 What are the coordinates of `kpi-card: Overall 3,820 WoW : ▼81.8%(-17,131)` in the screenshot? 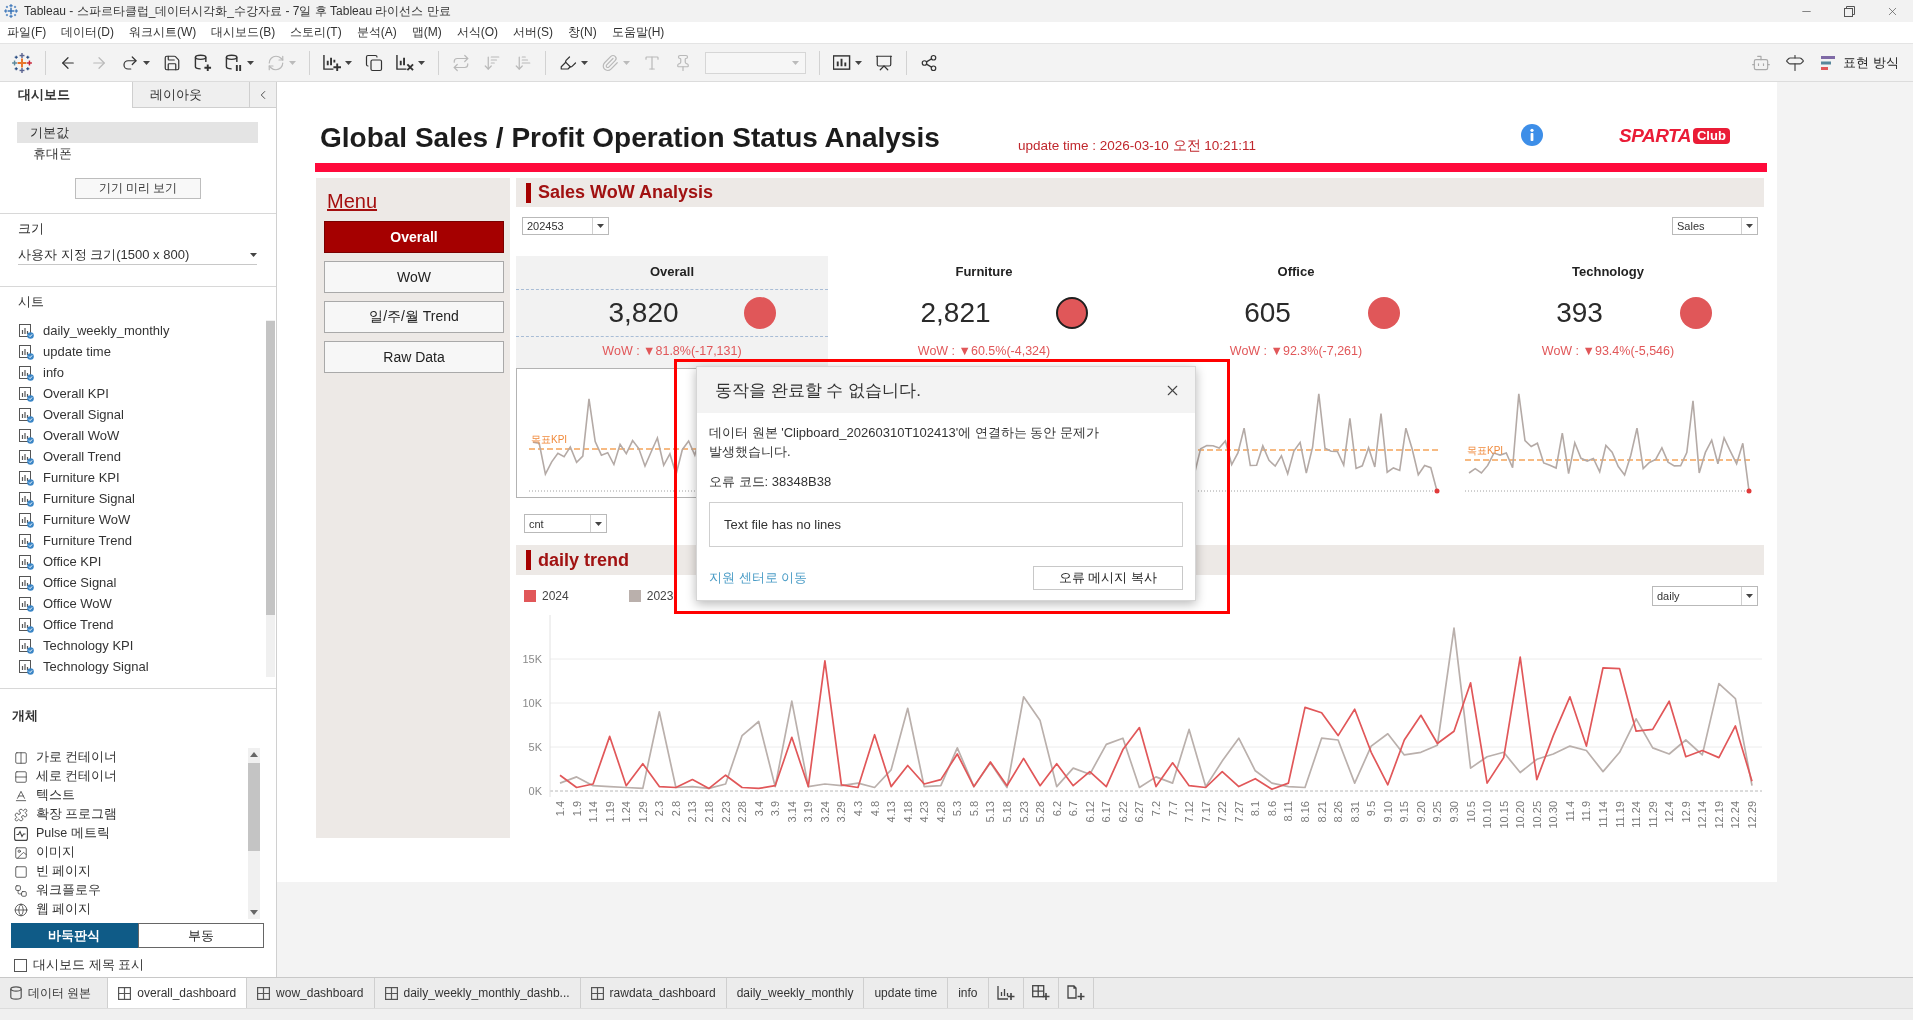 It's located at (672, 312).